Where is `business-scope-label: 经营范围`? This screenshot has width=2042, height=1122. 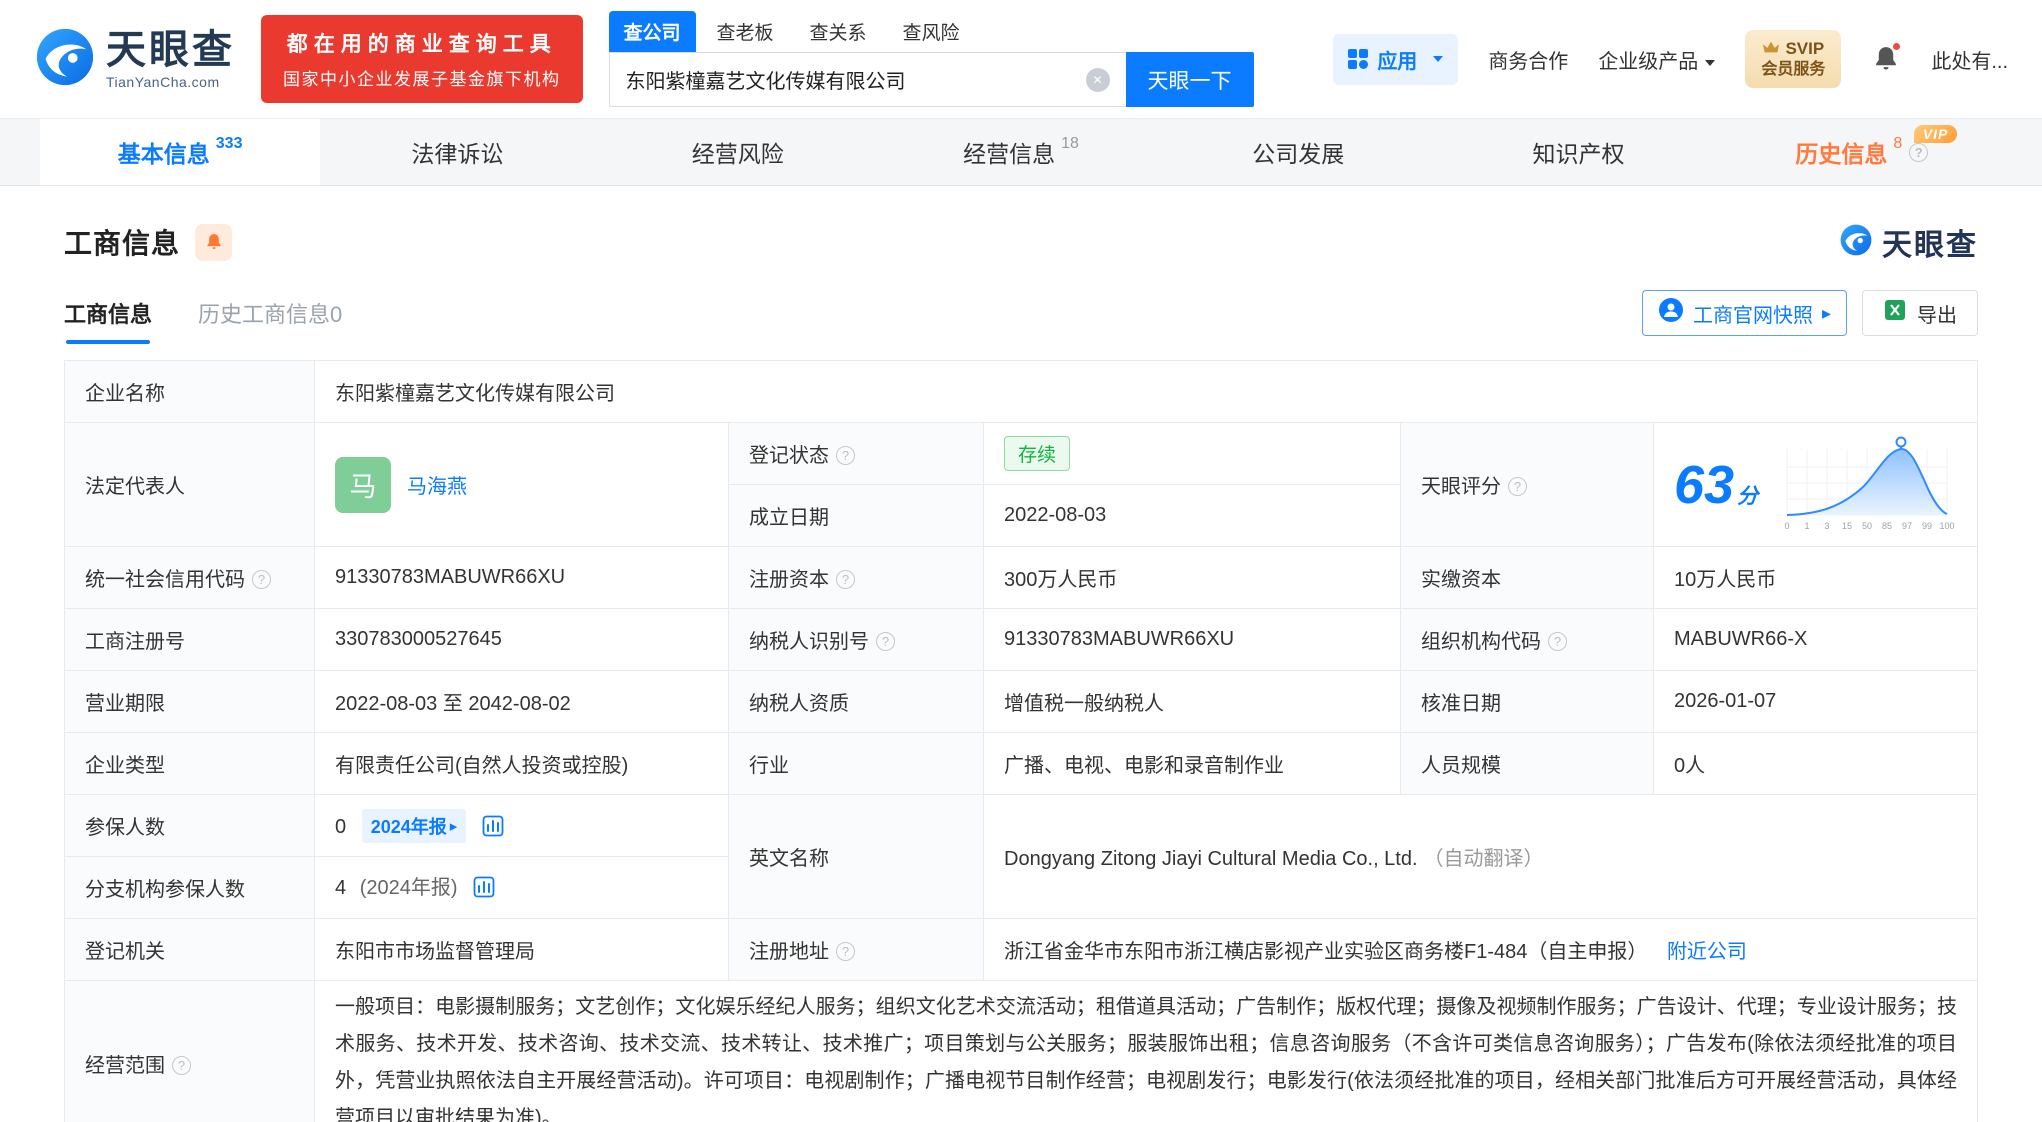
business-scope-label: 经营范围 is located at coordinates (189, 1051).